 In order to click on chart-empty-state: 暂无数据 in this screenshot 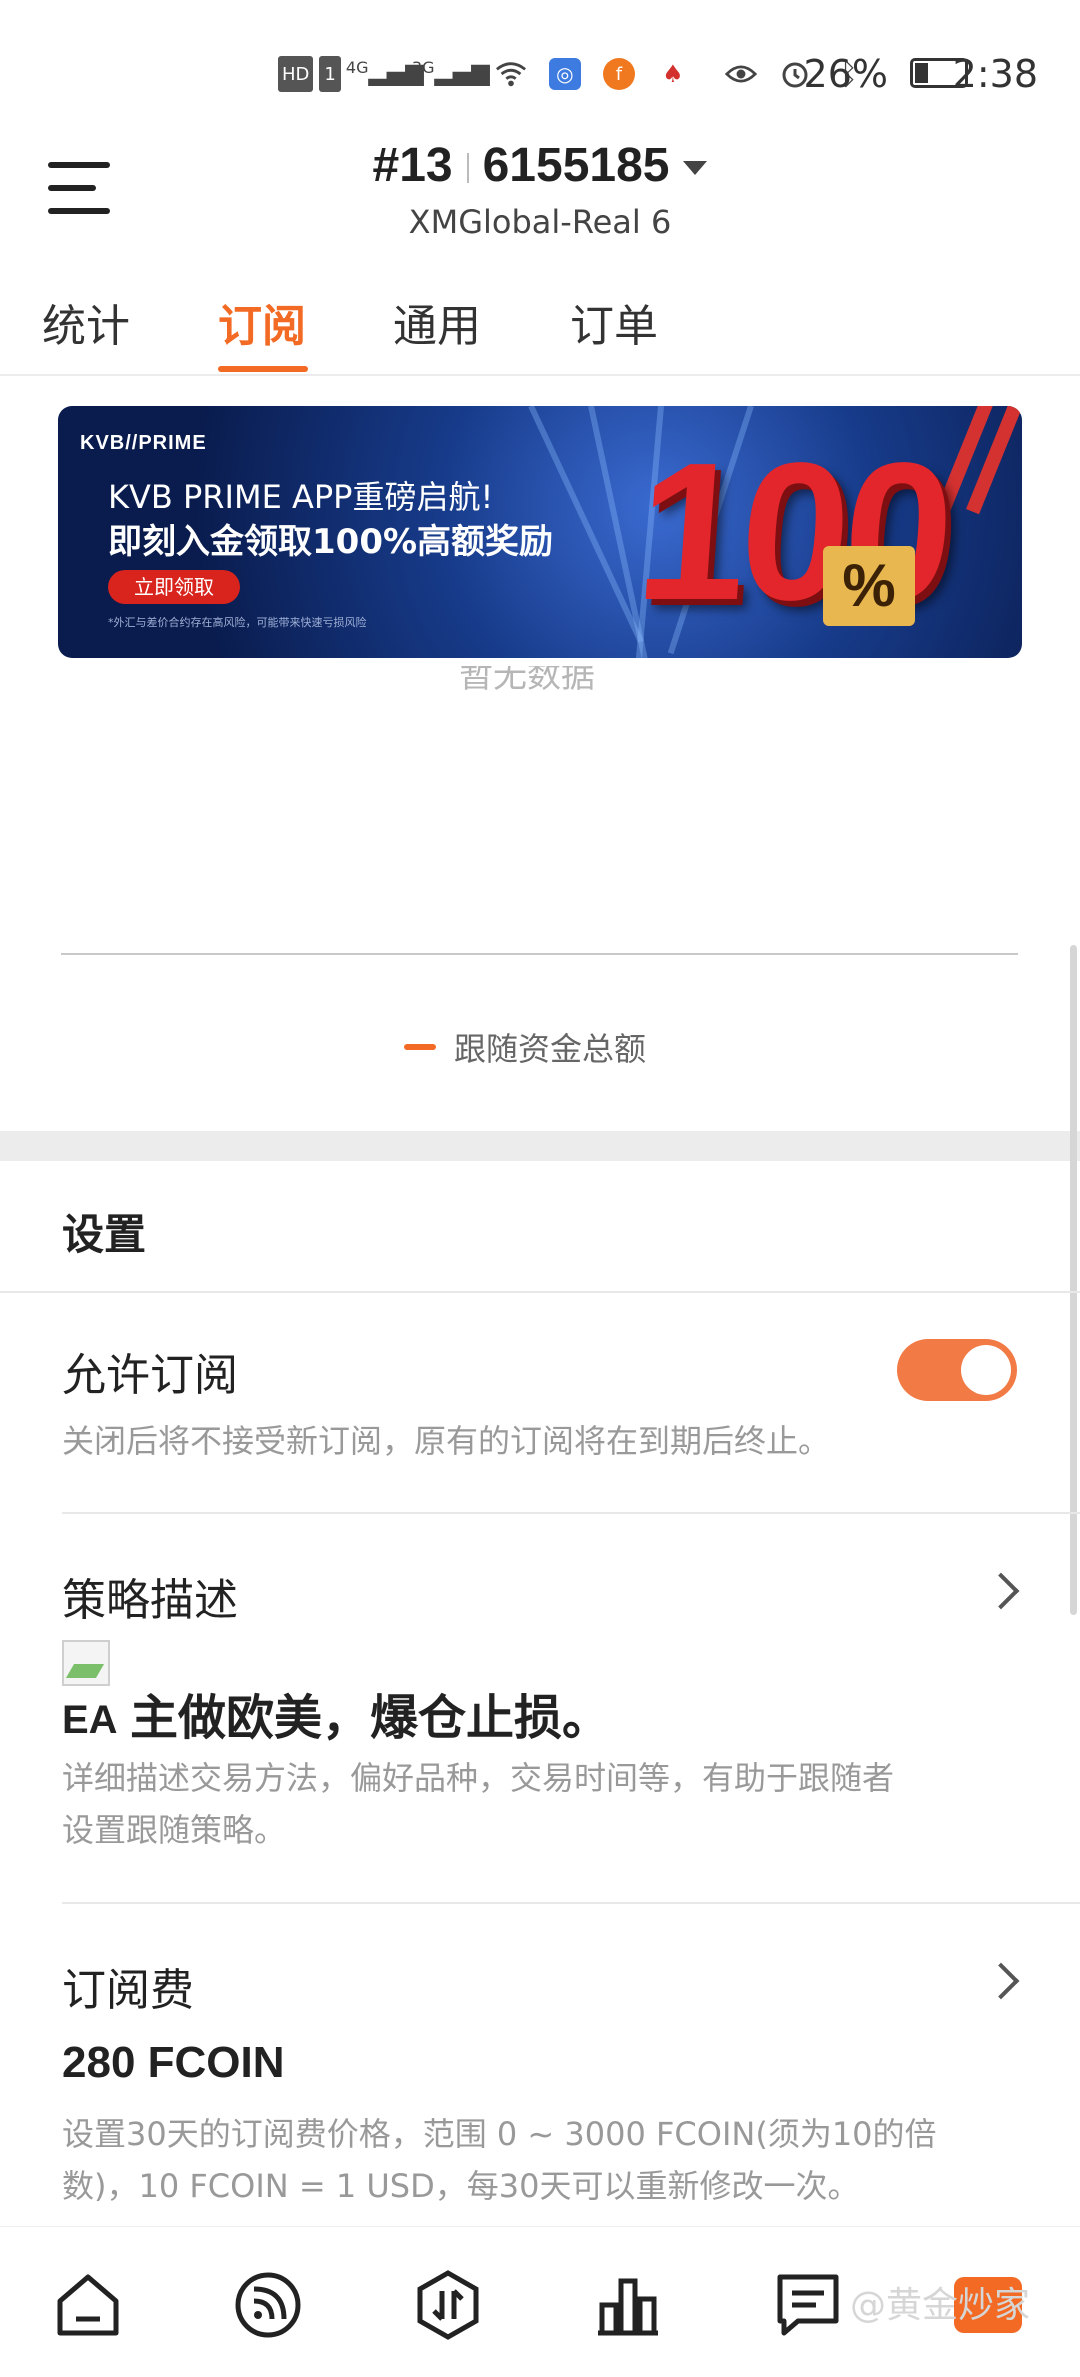, I will do `click(527, 681)`.